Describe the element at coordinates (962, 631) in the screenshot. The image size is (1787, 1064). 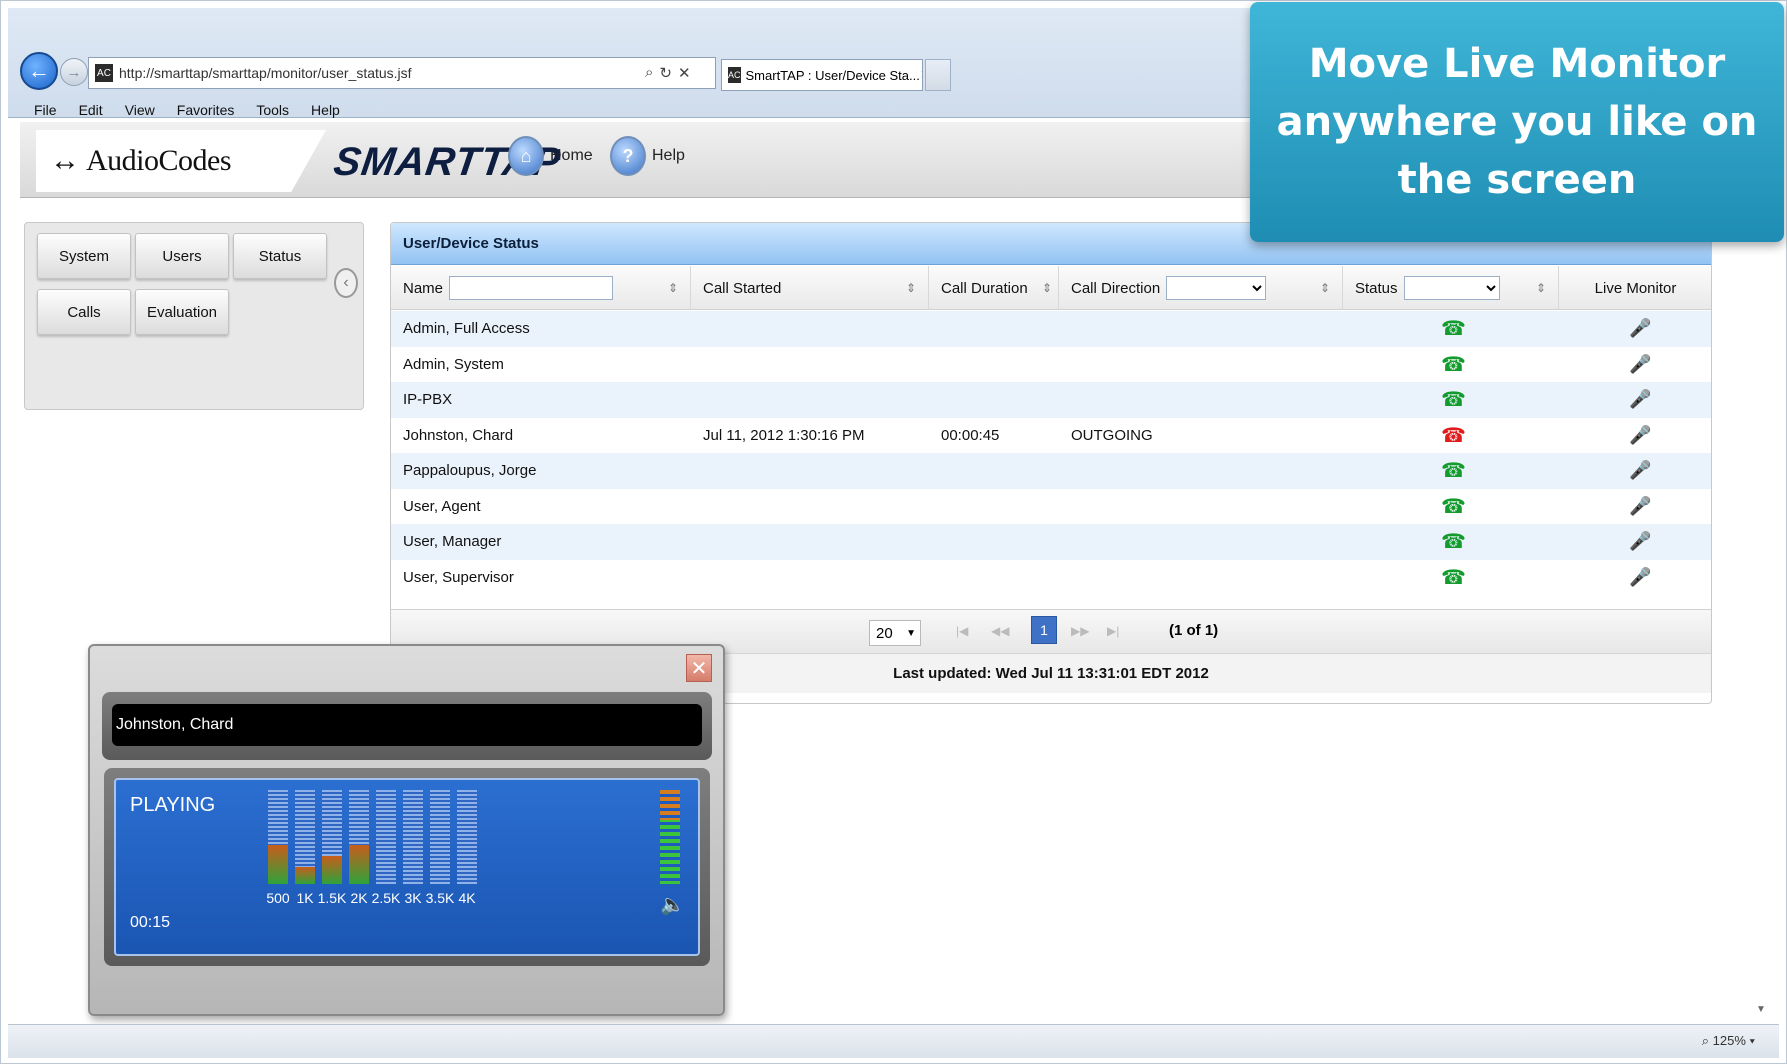
I see `first-page-icon: |◀` at that location.